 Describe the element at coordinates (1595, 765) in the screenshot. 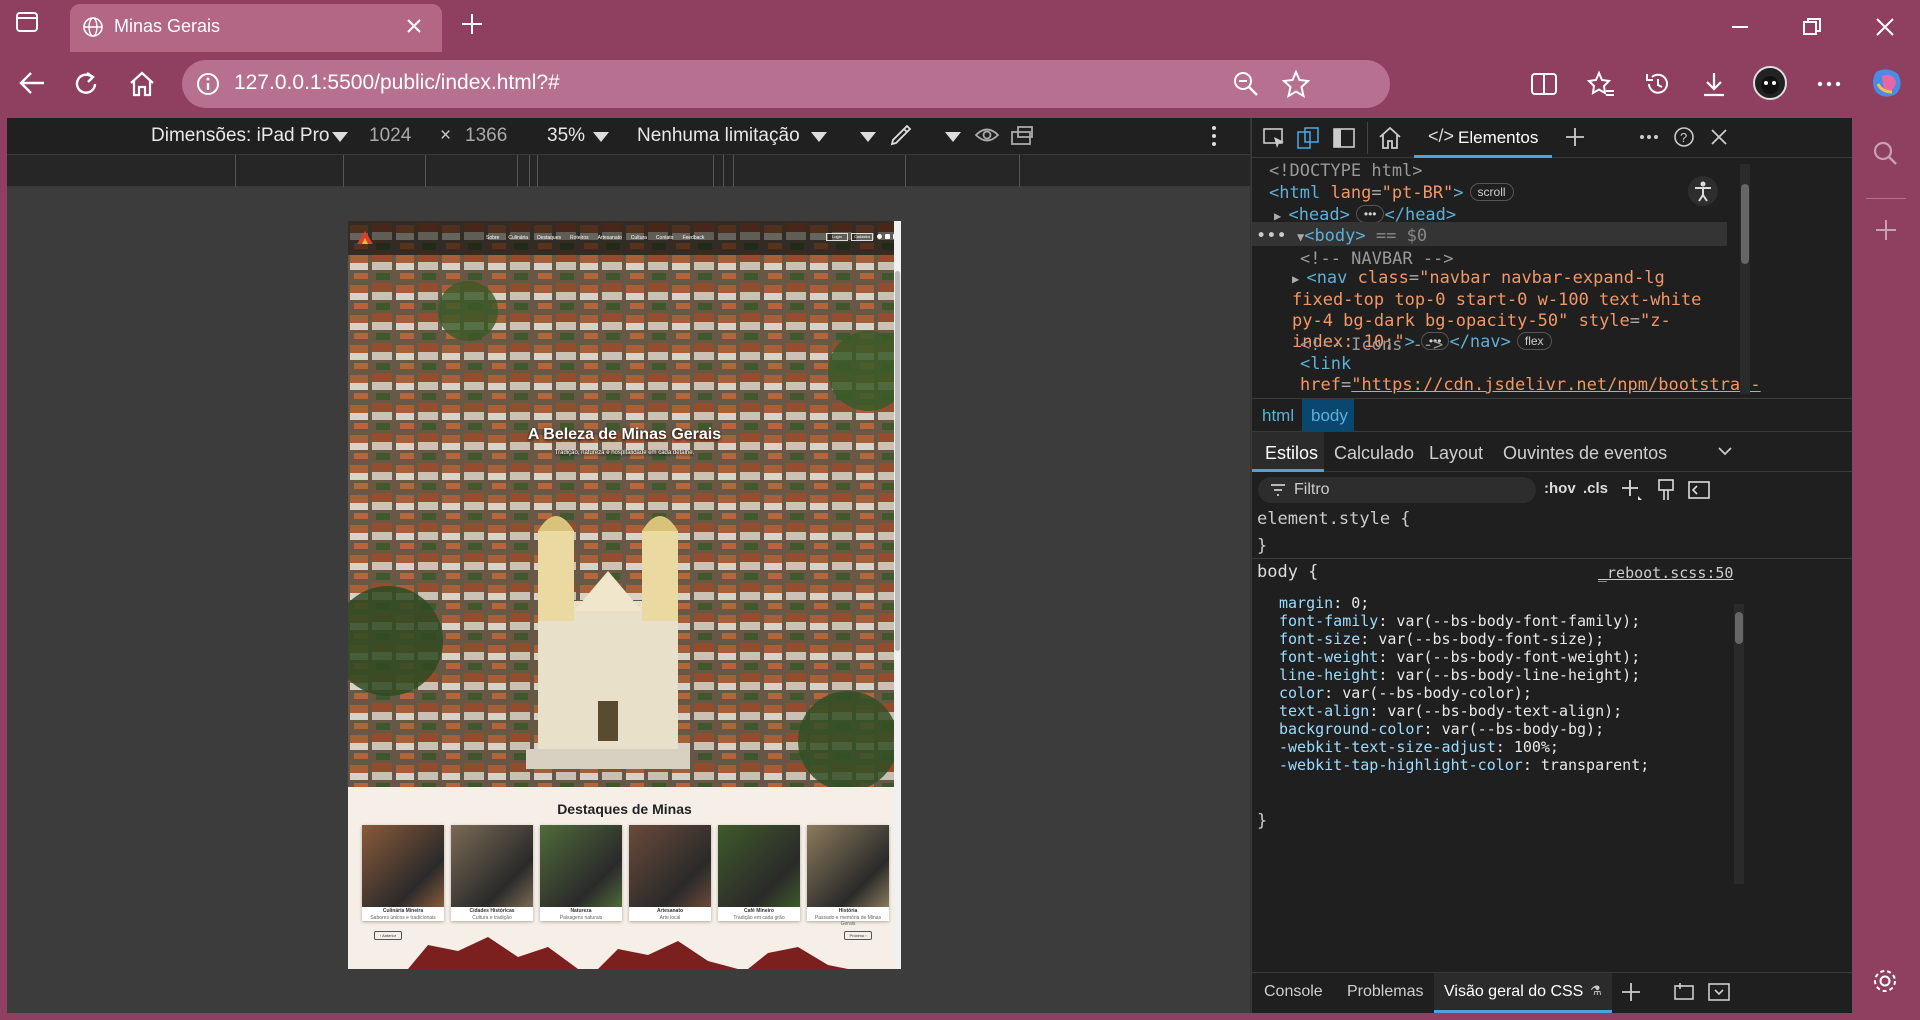

I see `css-value: transparent;` at that location.